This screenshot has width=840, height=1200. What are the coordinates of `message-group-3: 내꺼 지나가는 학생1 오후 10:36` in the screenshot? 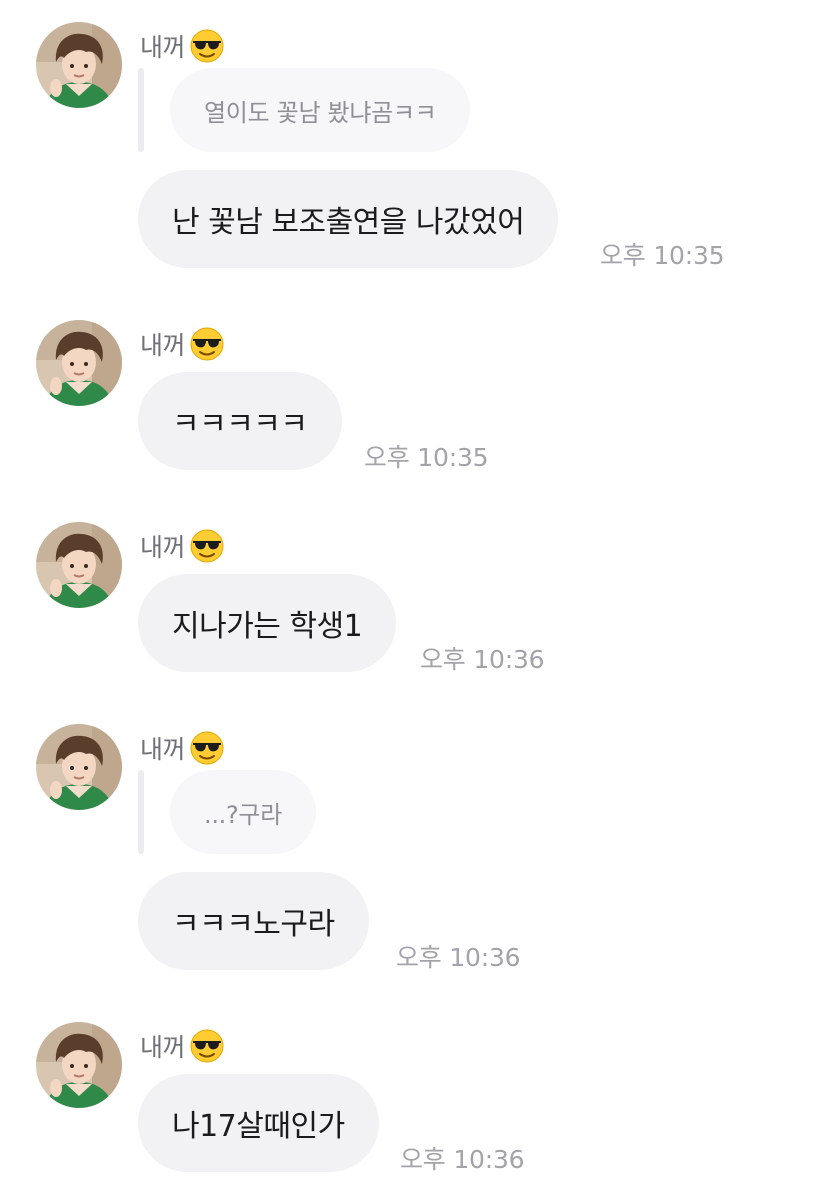 It's located at (420, 602).